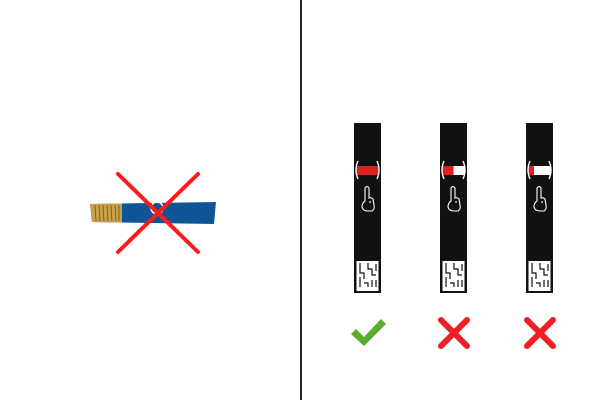  I want to click on strip-correct, so click(367, 208).